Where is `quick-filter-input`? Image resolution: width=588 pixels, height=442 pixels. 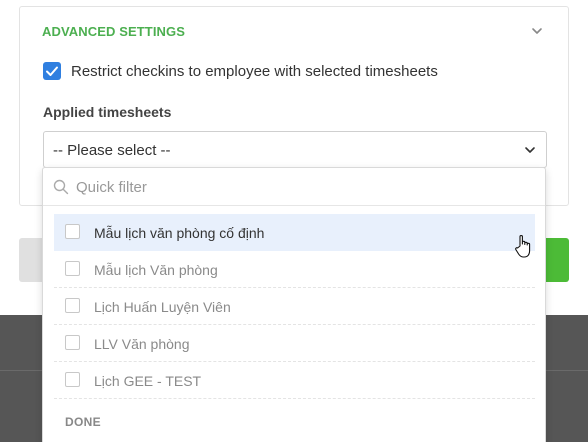
quick-filter-input is located at coordinates (306, 187).